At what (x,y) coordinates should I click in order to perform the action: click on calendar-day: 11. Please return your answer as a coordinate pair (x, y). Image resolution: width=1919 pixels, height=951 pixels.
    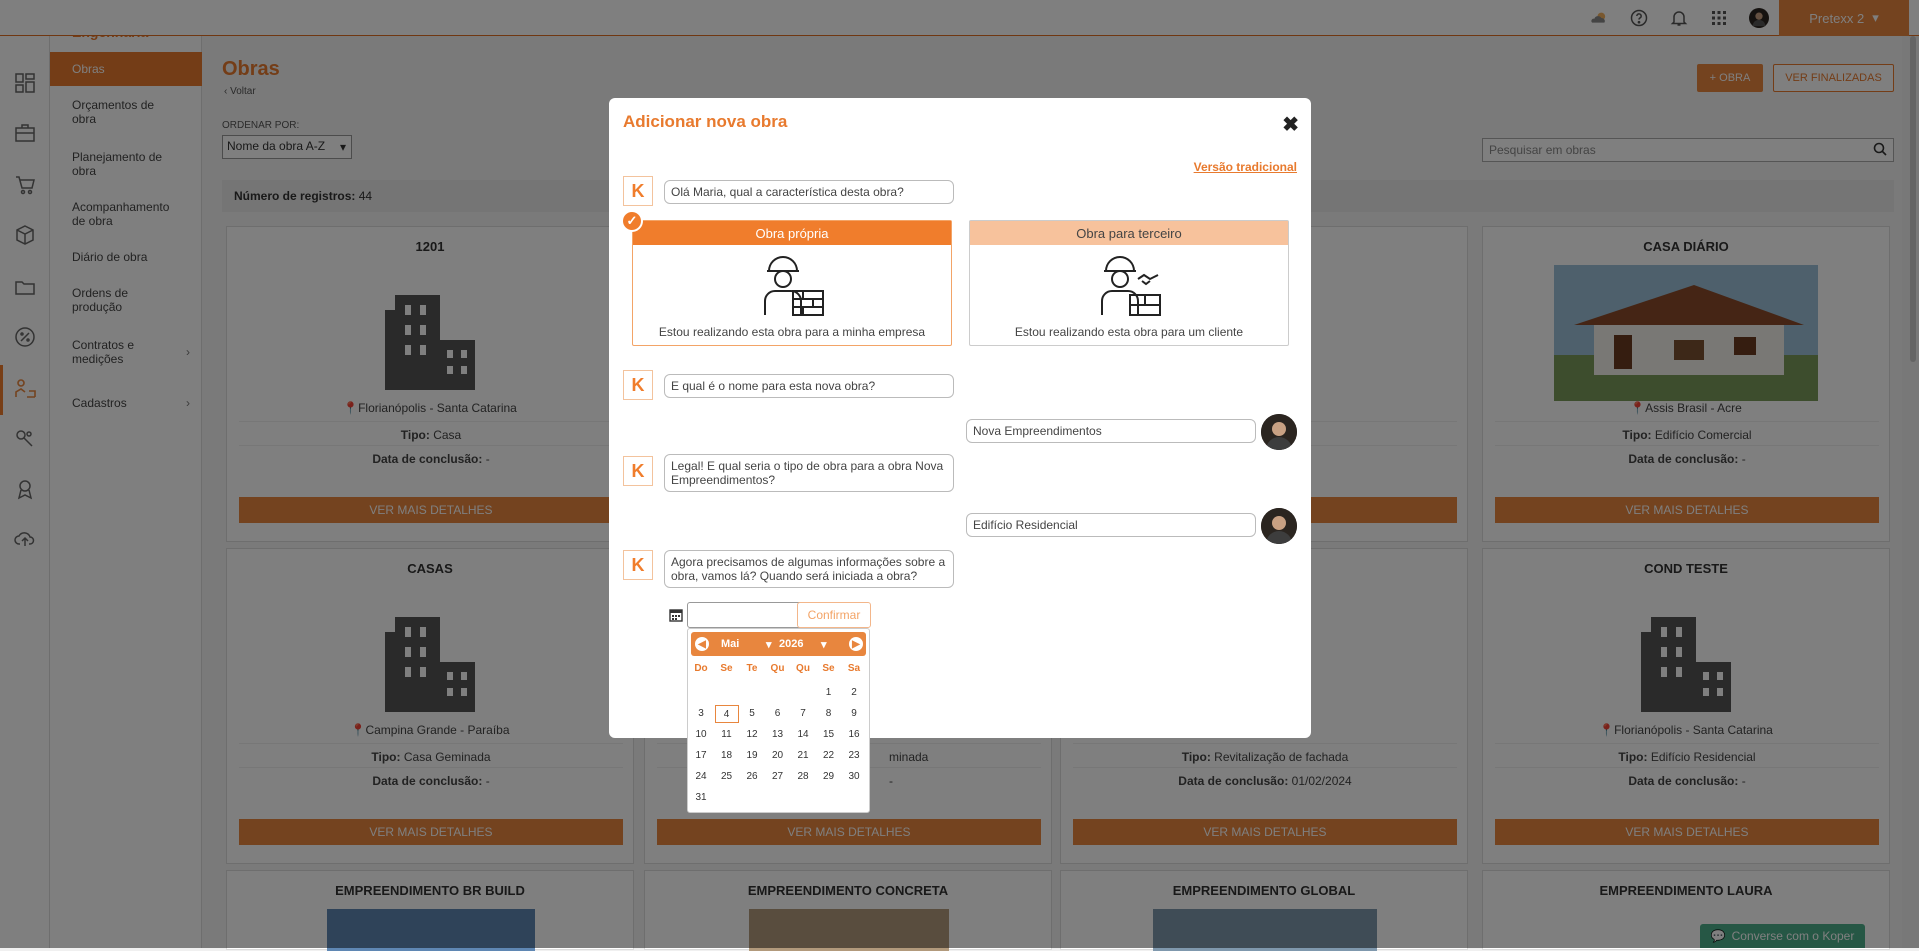
    Looking at the image, I should click on (727, 735).